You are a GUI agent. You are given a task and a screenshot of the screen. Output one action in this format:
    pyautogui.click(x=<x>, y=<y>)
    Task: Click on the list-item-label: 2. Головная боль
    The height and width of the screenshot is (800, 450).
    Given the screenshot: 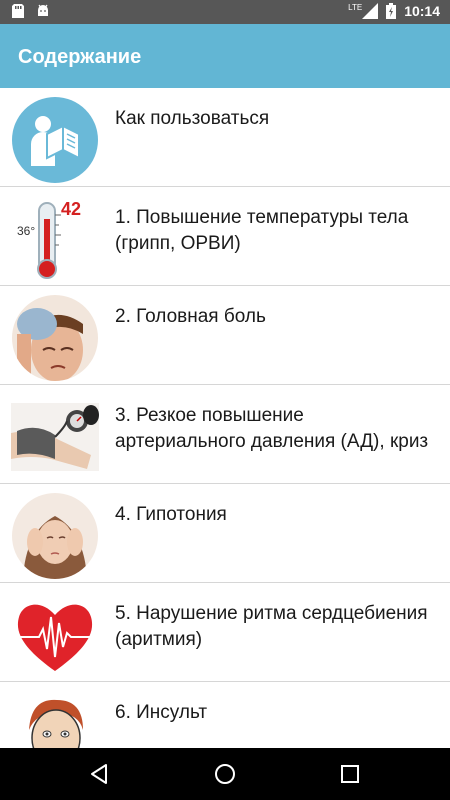 What is the action you would take?
    pyautogui.click(x=190, y=316)
    